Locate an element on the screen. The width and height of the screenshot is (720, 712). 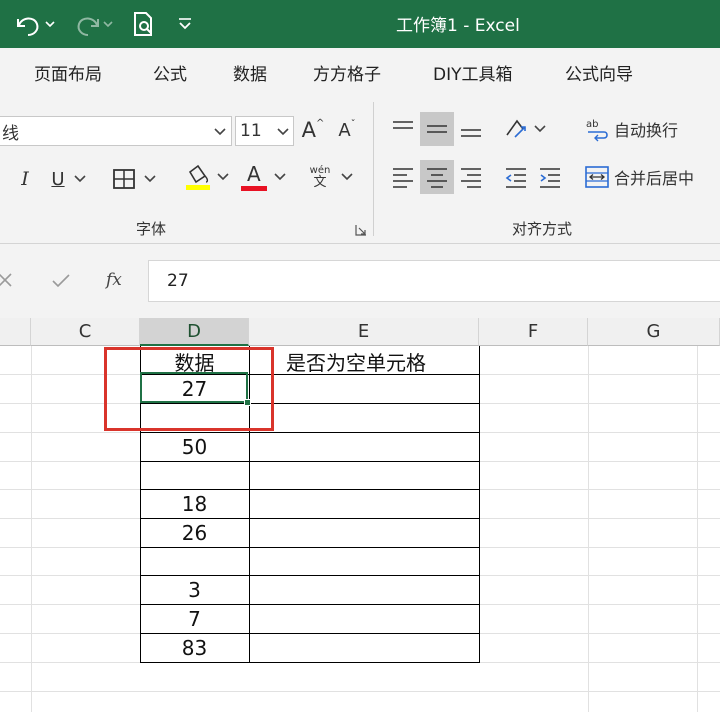
wrap-text-icon: ab is located at coordinates (597, 130).